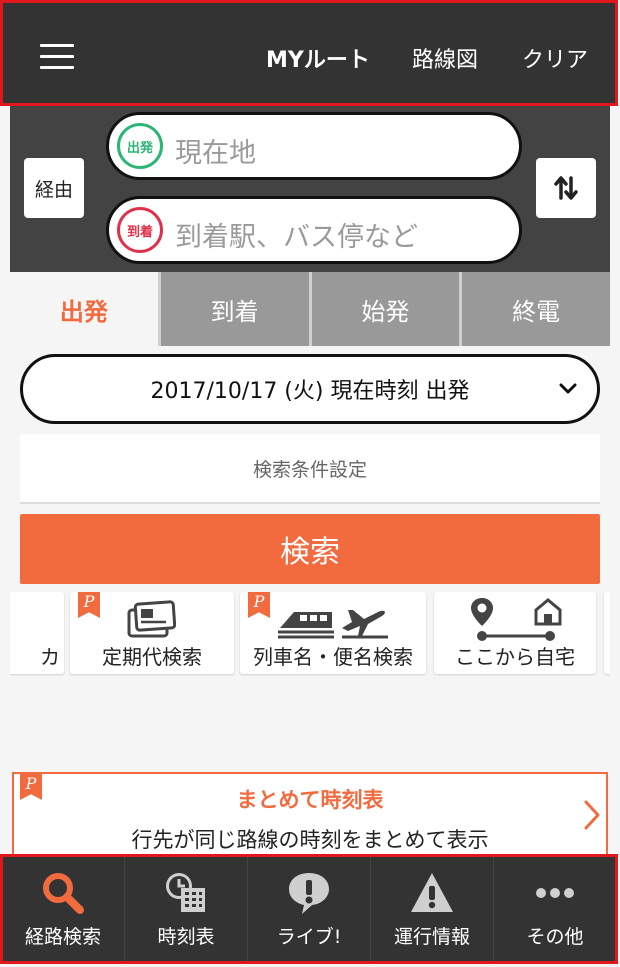  I want to click on tab-first-train: 始発, so click(384, 309).